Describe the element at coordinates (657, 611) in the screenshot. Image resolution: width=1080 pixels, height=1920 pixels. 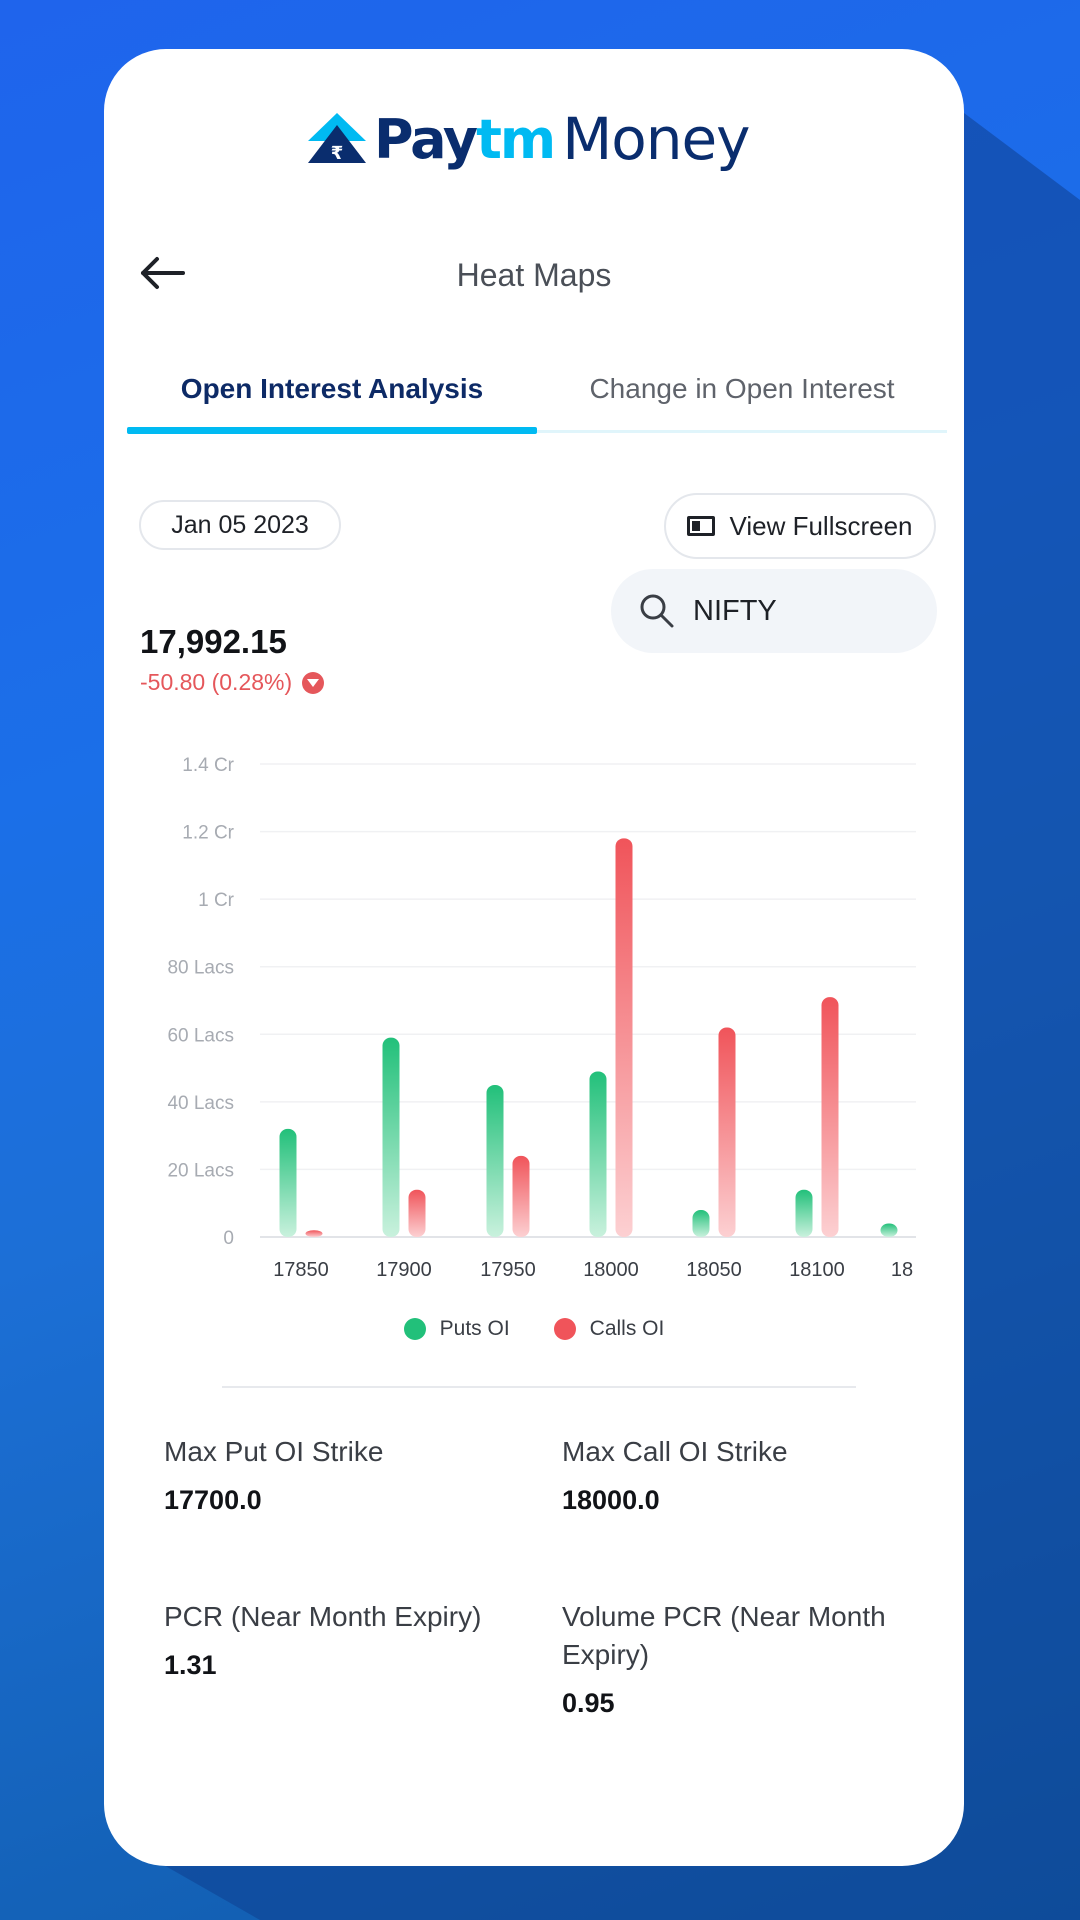
I see `search-icon` at that location.